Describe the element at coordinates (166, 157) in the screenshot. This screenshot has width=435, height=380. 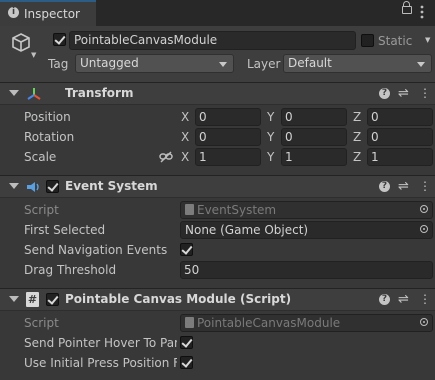
I see `link-scale-icon` at that location.